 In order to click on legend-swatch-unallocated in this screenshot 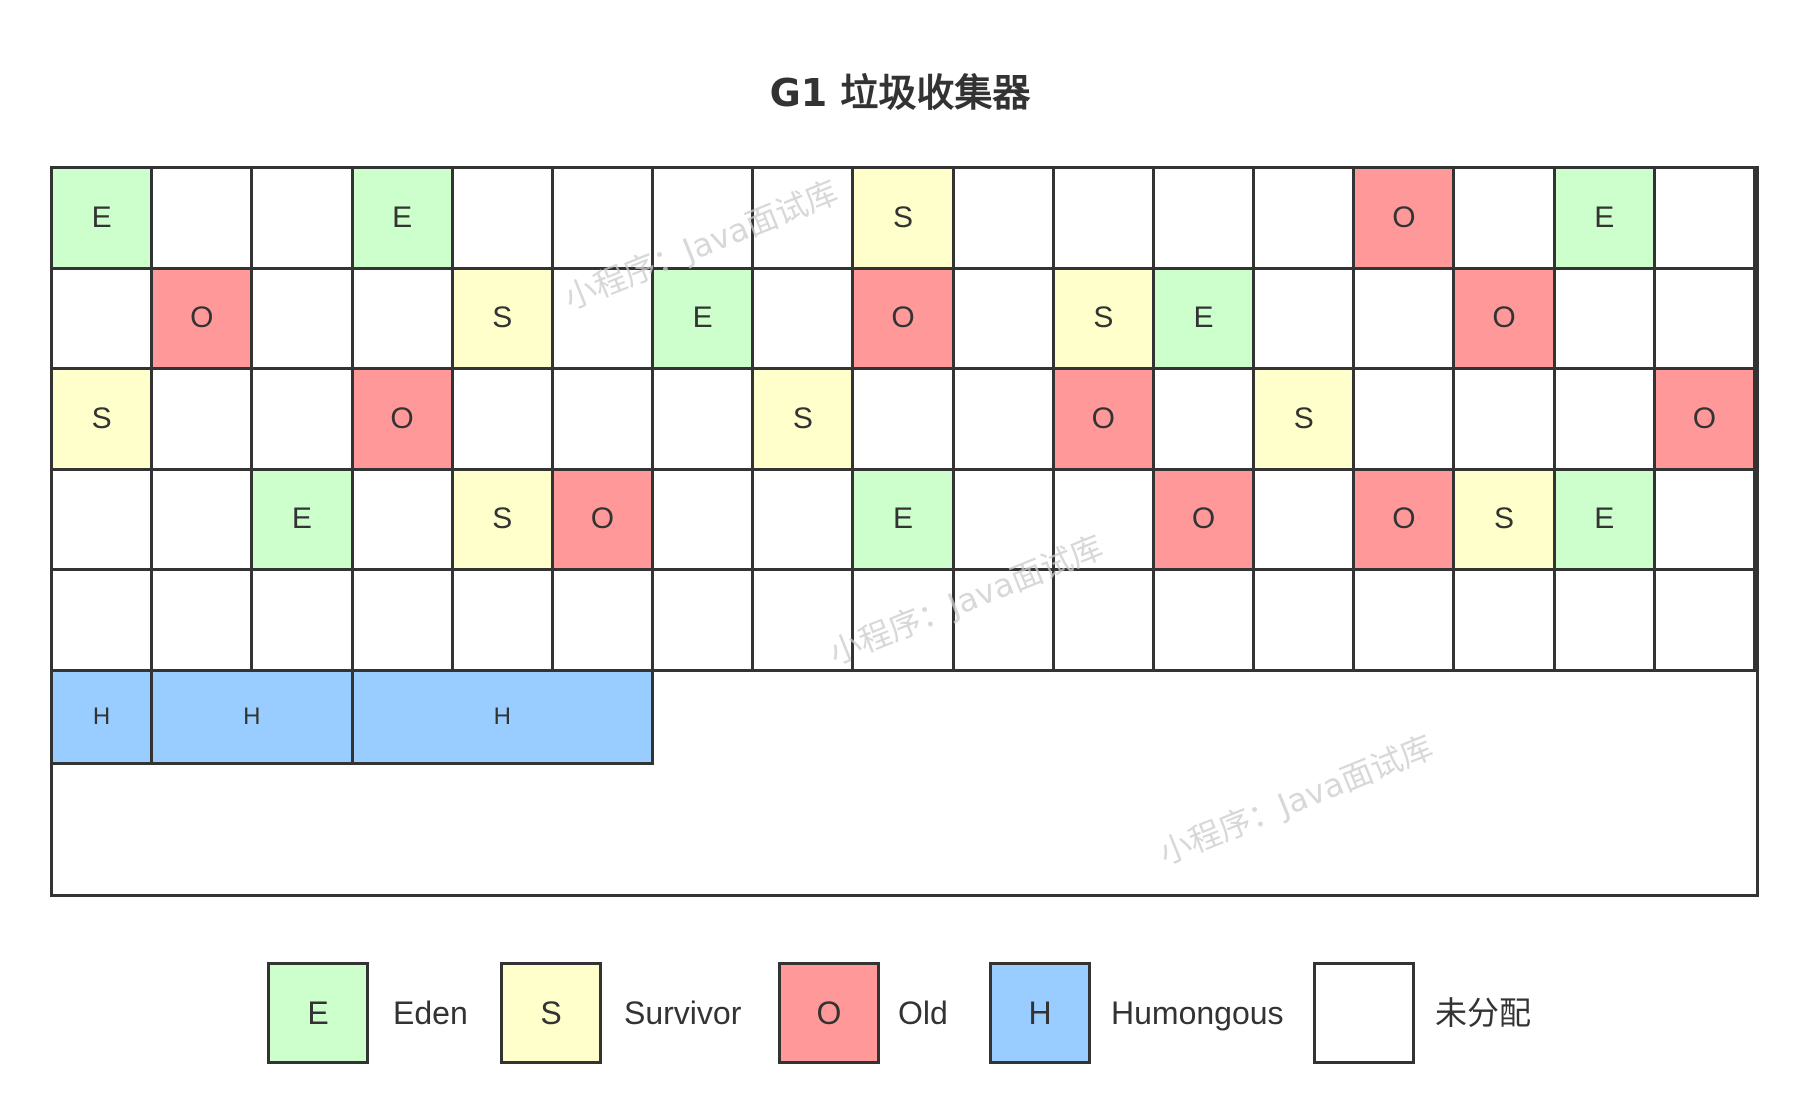, I will do `click(1364, 1013)`.